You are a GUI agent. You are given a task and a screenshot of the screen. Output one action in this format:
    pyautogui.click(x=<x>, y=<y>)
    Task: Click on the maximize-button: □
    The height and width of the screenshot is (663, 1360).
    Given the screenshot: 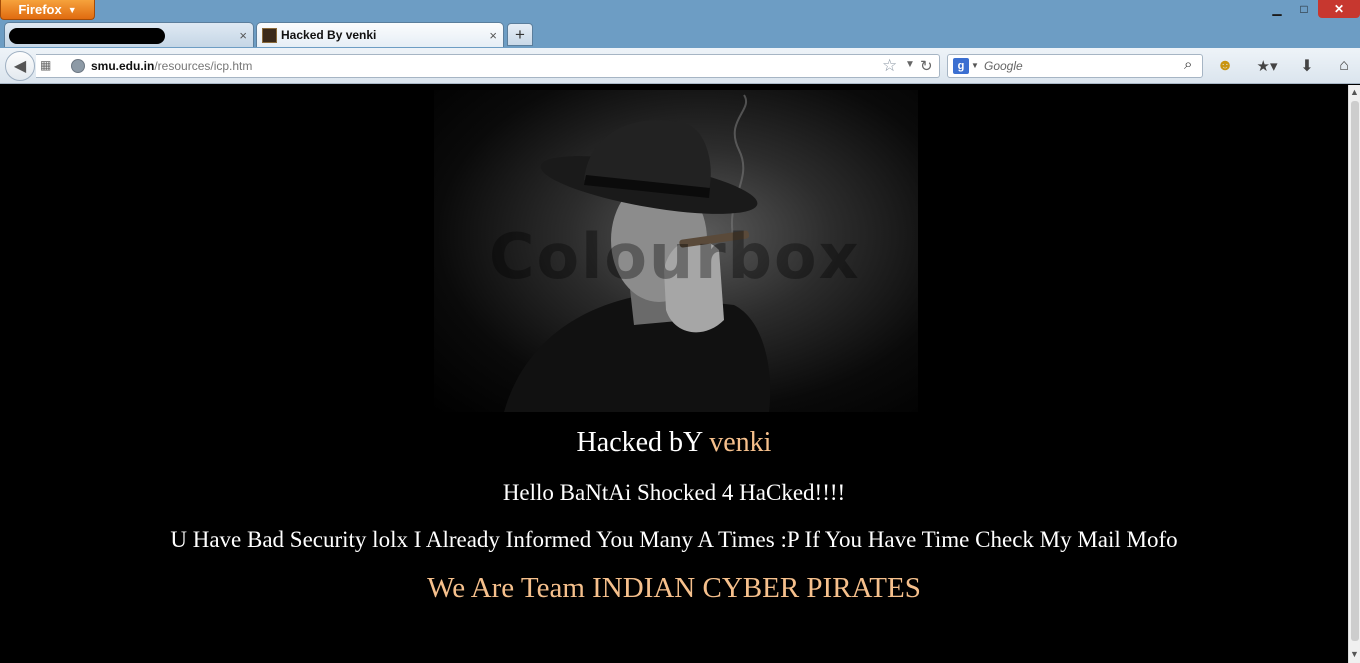 What is the action you would take?
    pyautogui.click(x=1304, y=9)
    